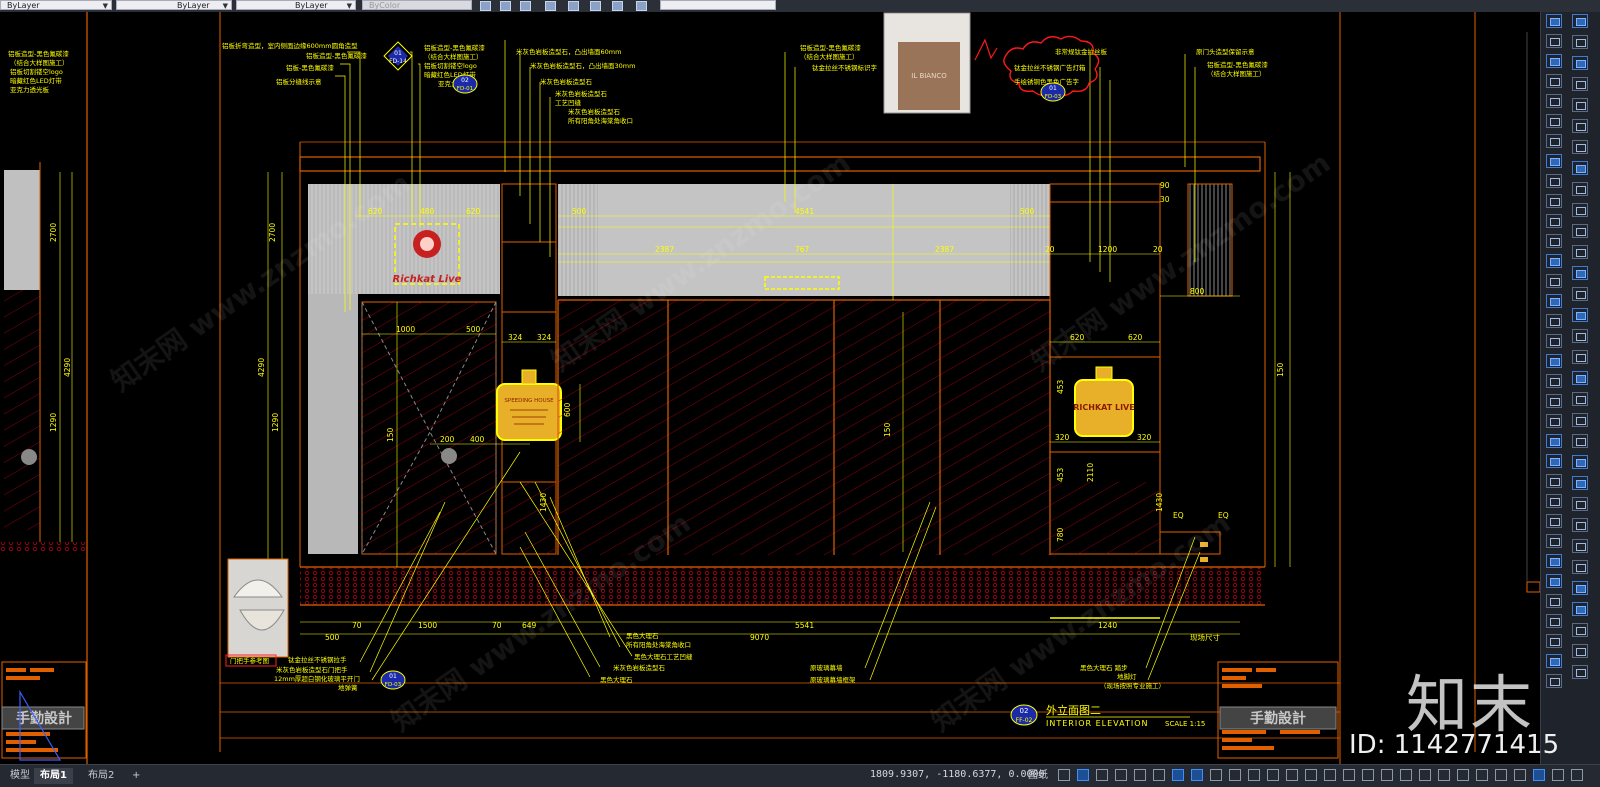 Image resolution: width=1600 pixels, height=787 pixels. Describe the element at coordinates (53, 776) in the screenshot. I see `tab-layout1: 布局1` at that location.